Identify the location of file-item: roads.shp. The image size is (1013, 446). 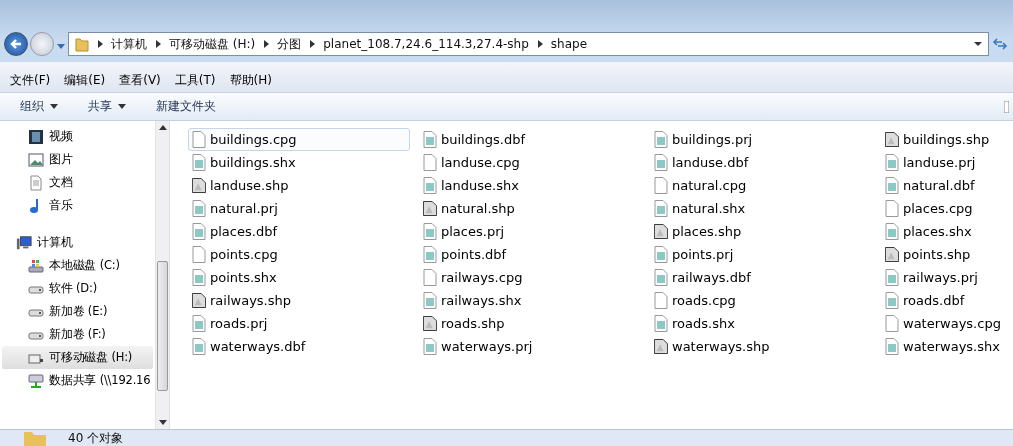
(530, 323).